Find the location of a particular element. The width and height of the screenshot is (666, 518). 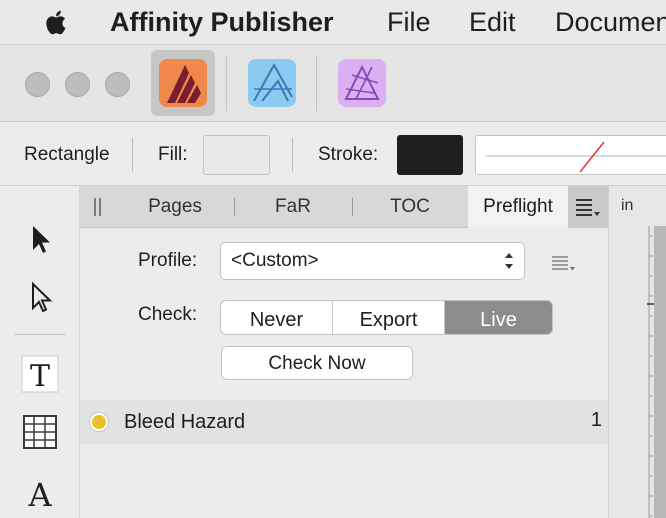

check-mode-segmented-control: Never Export Live is located at coordinates (386, 317).